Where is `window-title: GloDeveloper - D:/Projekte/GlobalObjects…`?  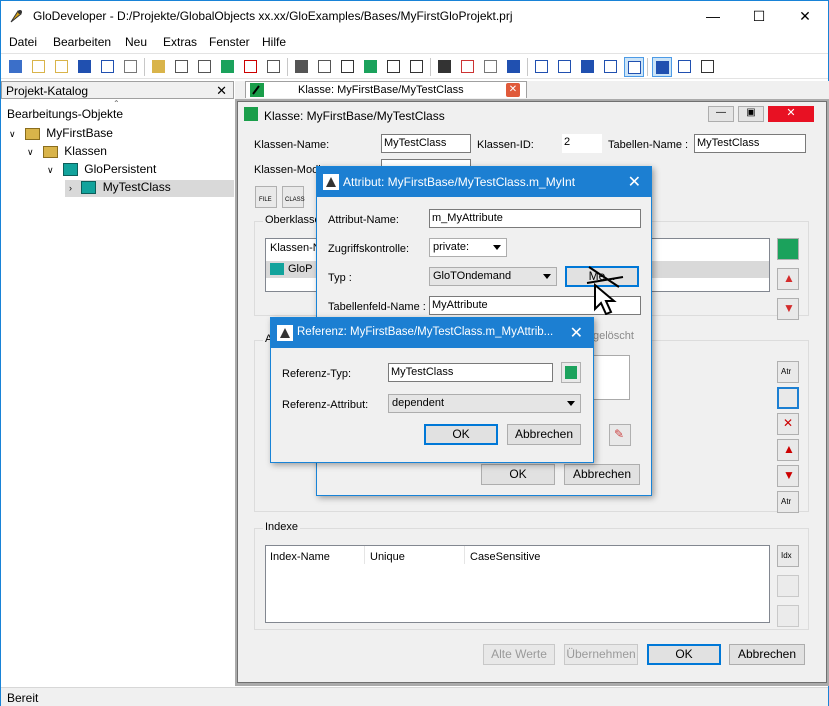 window-title: GloDeveloper - D:/Projekte/GlobalObjects… is located at coordinates (273, 16).